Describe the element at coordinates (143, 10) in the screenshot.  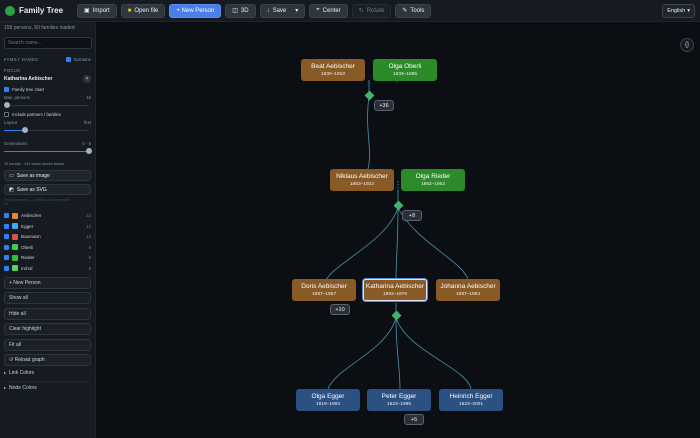
I see `open-file-button: ■ Open file` at that location.